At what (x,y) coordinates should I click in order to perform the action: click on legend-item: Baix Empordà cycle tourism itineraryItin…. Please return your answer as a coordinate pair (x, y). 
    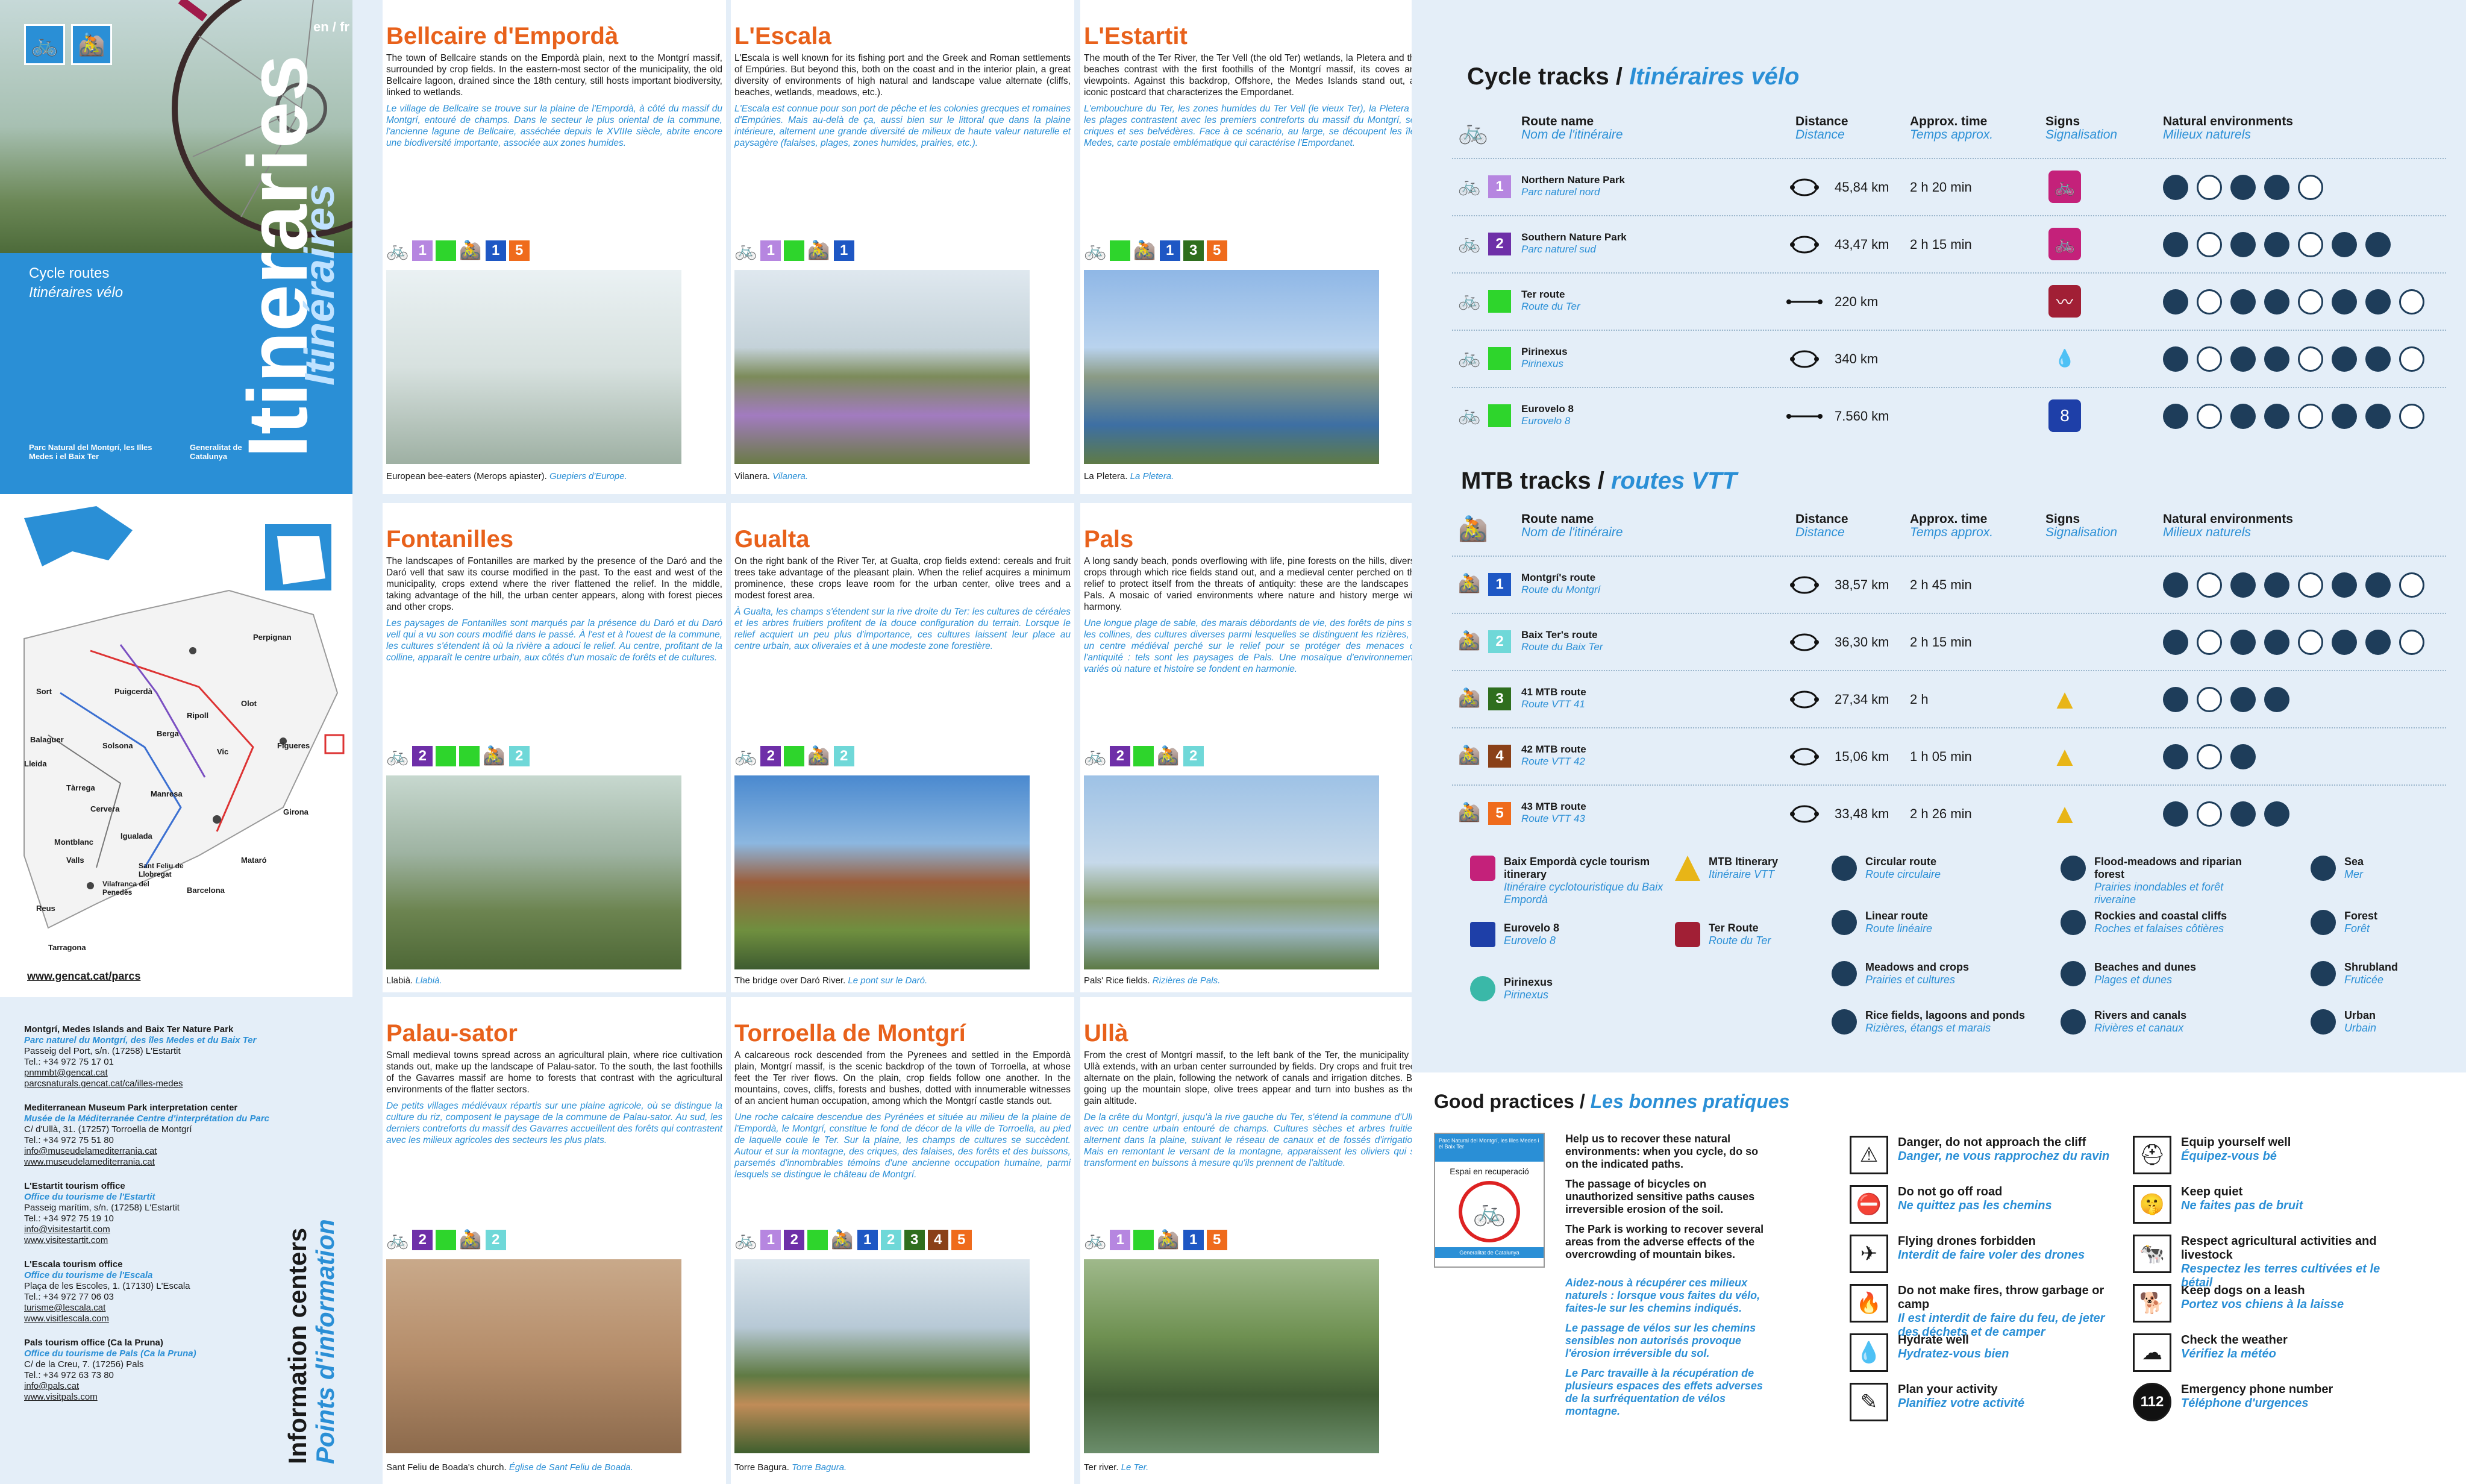
    Looking at the image, I should click on (1569, 881).